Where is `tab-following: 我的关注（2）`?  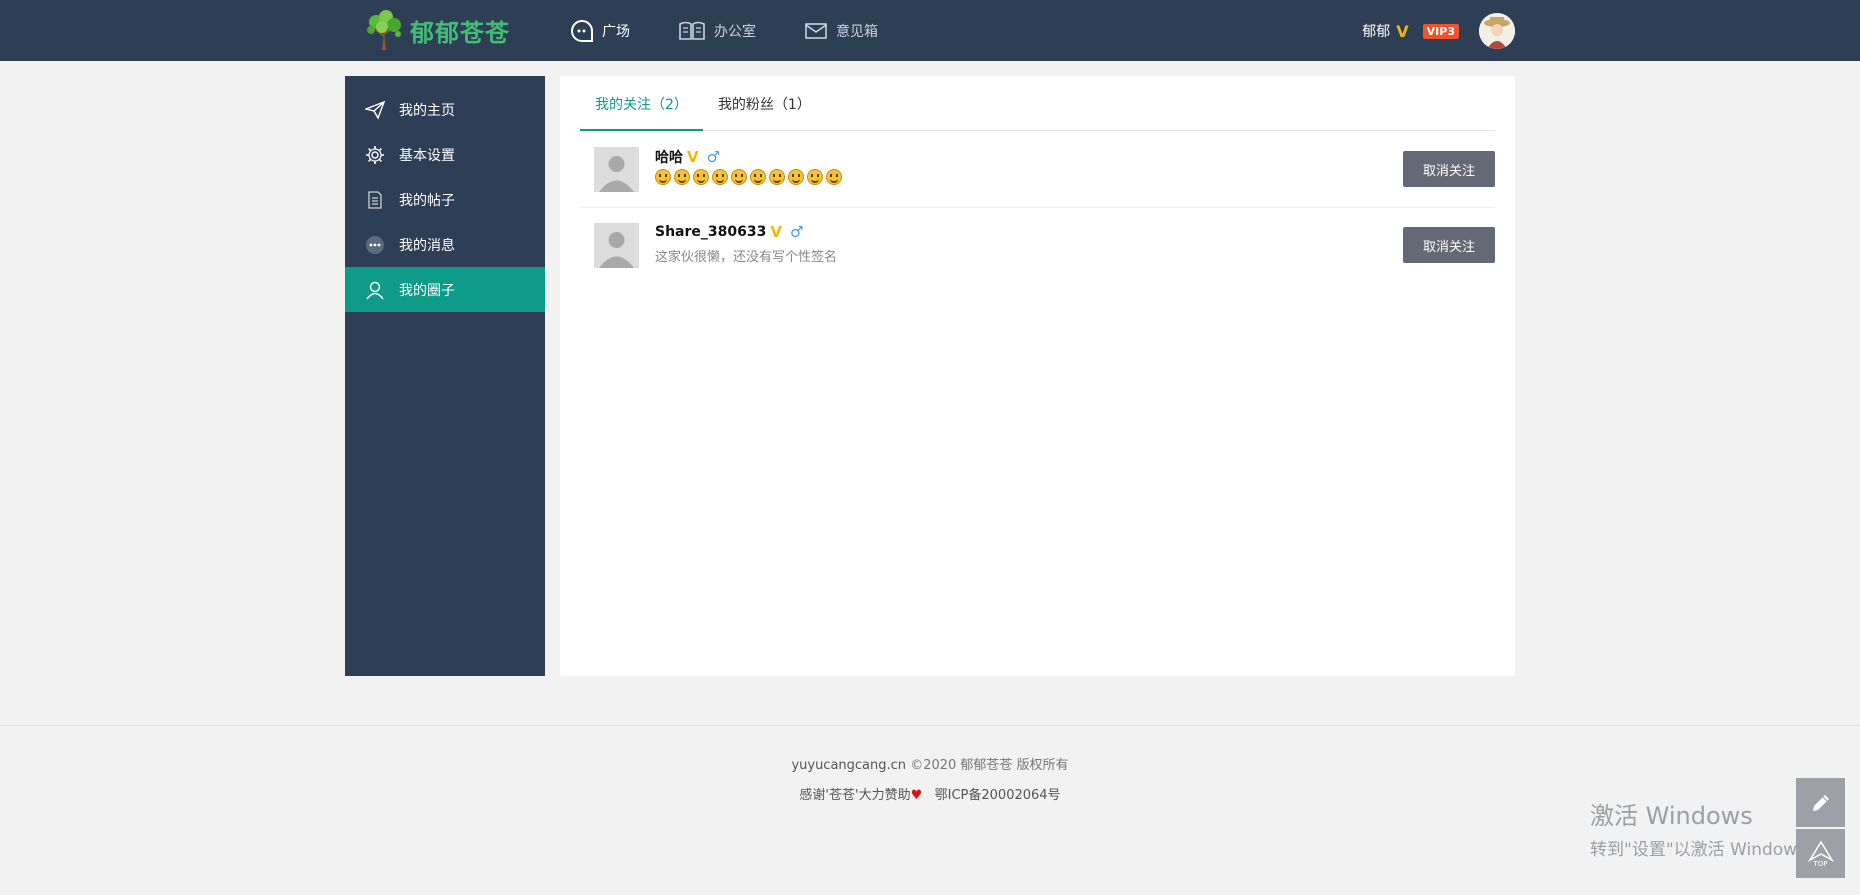
tab-following: 我的关注（2） is located at coordinates (641, 103).